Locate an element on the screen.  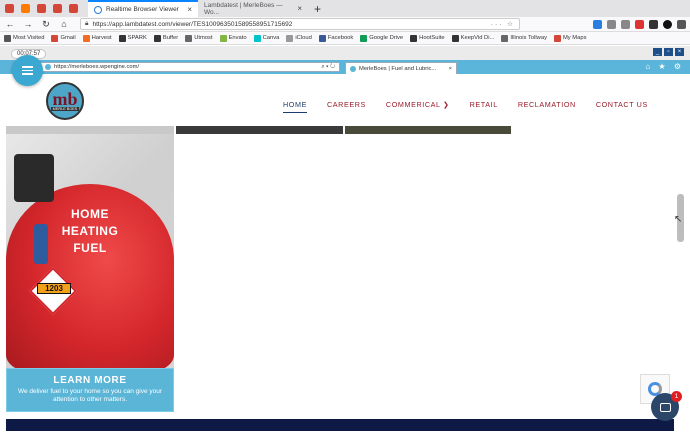
bookmark-item: SPARK is located at coordinates (132, 38).